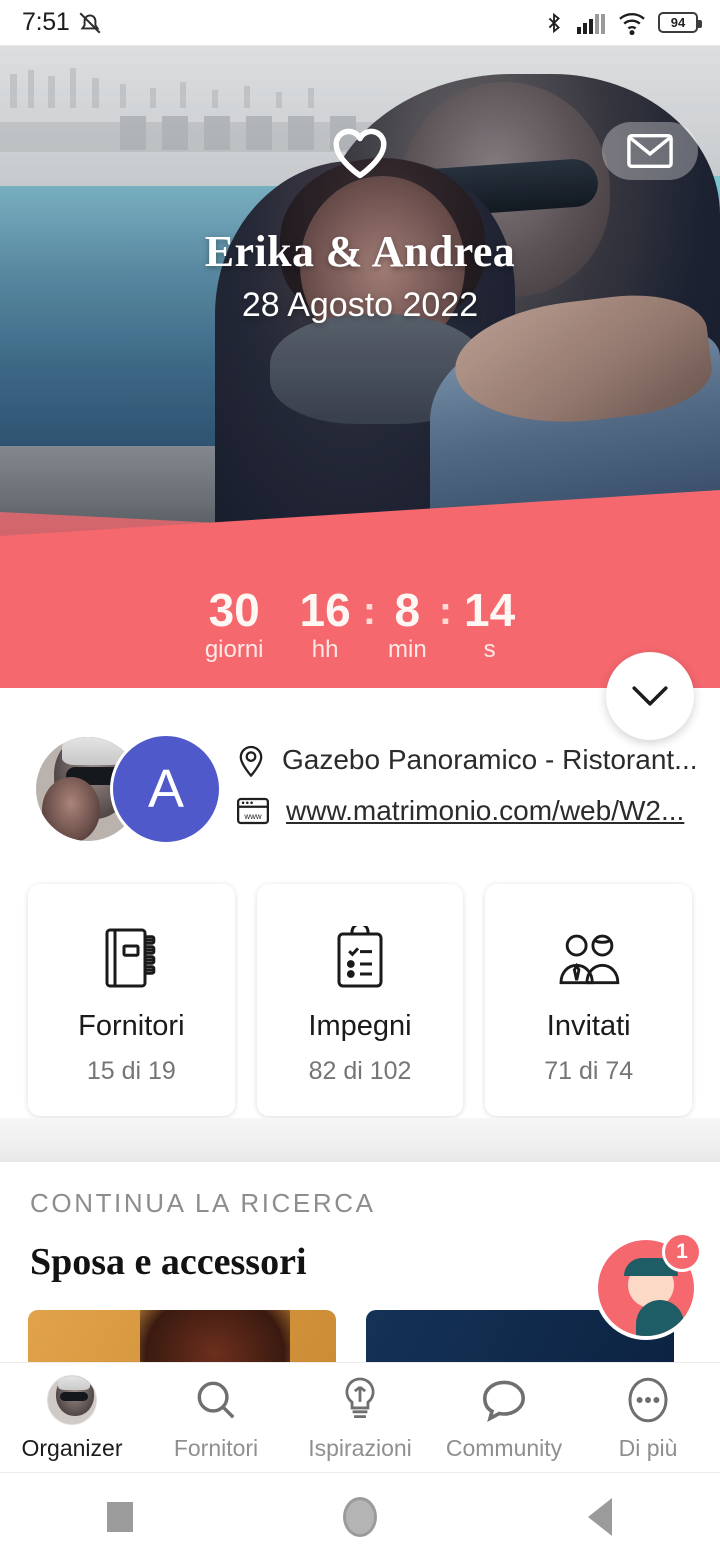  Describe the element at coordinates (648, 1286) in the screenshot. I see `assistant-button: 1` at that location.